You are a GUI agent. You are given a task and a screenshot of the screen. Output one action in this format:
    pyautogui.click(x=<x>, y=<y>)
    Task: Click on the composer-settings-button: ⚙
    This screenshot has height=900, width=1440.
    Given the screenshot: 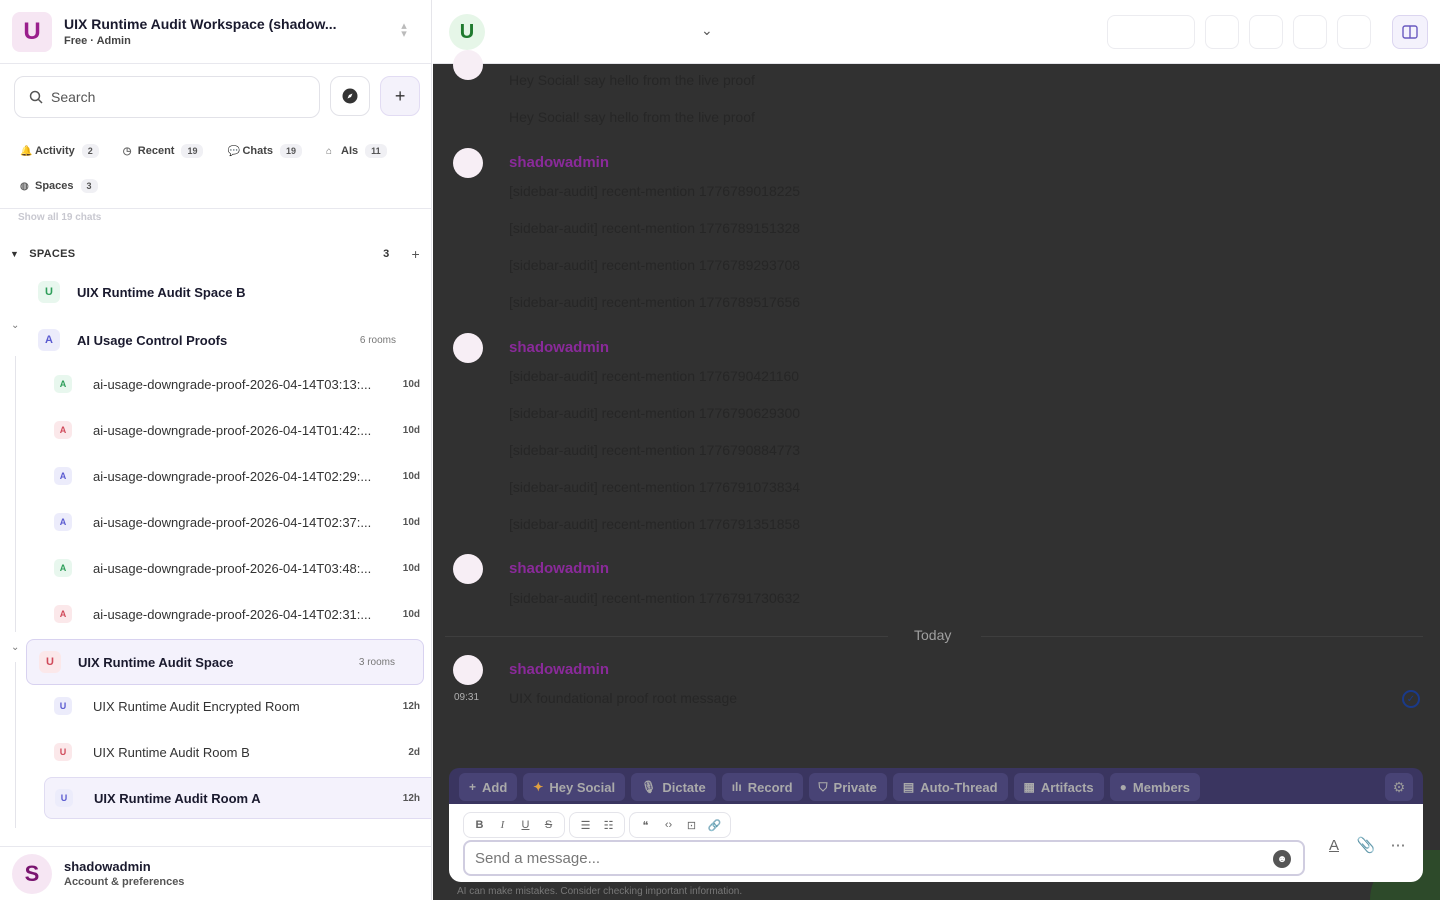 What is the action you would take?
    pyautogui.click(x=1399, y=787)
    